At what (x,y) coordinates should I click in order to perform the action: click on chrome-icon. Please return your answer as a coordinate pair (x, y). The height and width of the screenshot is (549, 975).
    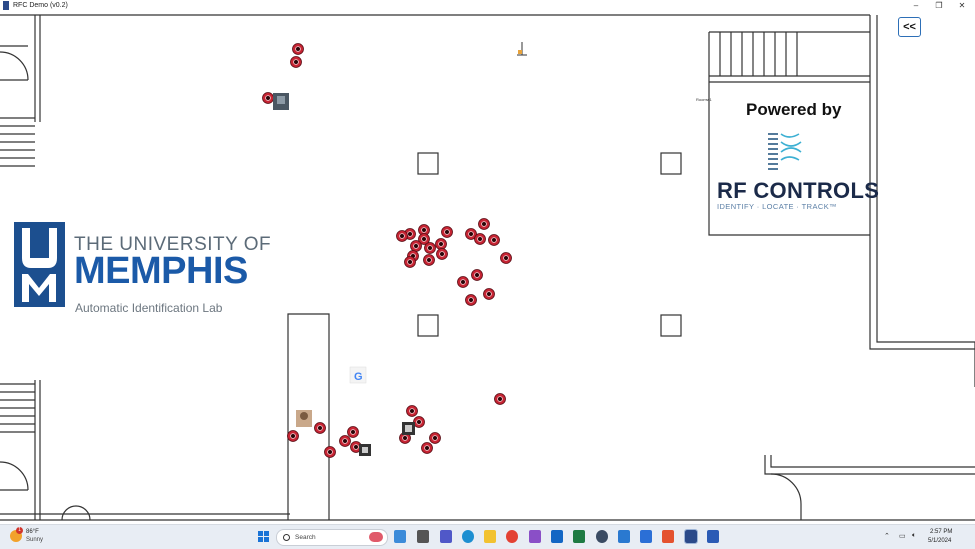
    Looking at the image, I should click on (512, 536).